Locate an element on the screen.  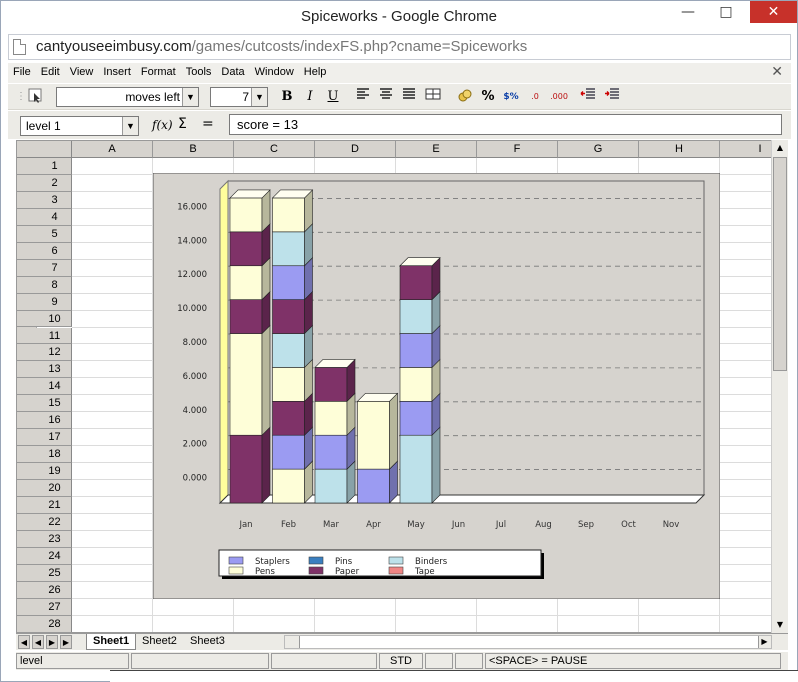
column-header: D is located at coordinates (355, 149).